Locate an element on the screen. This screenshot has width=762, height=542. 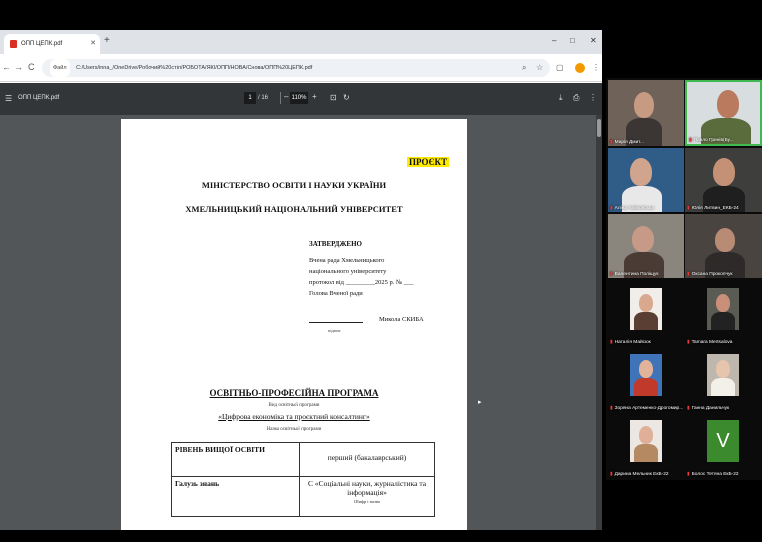
program-type-caption: Вид освітньої програми is located at coordinates (294, 405).